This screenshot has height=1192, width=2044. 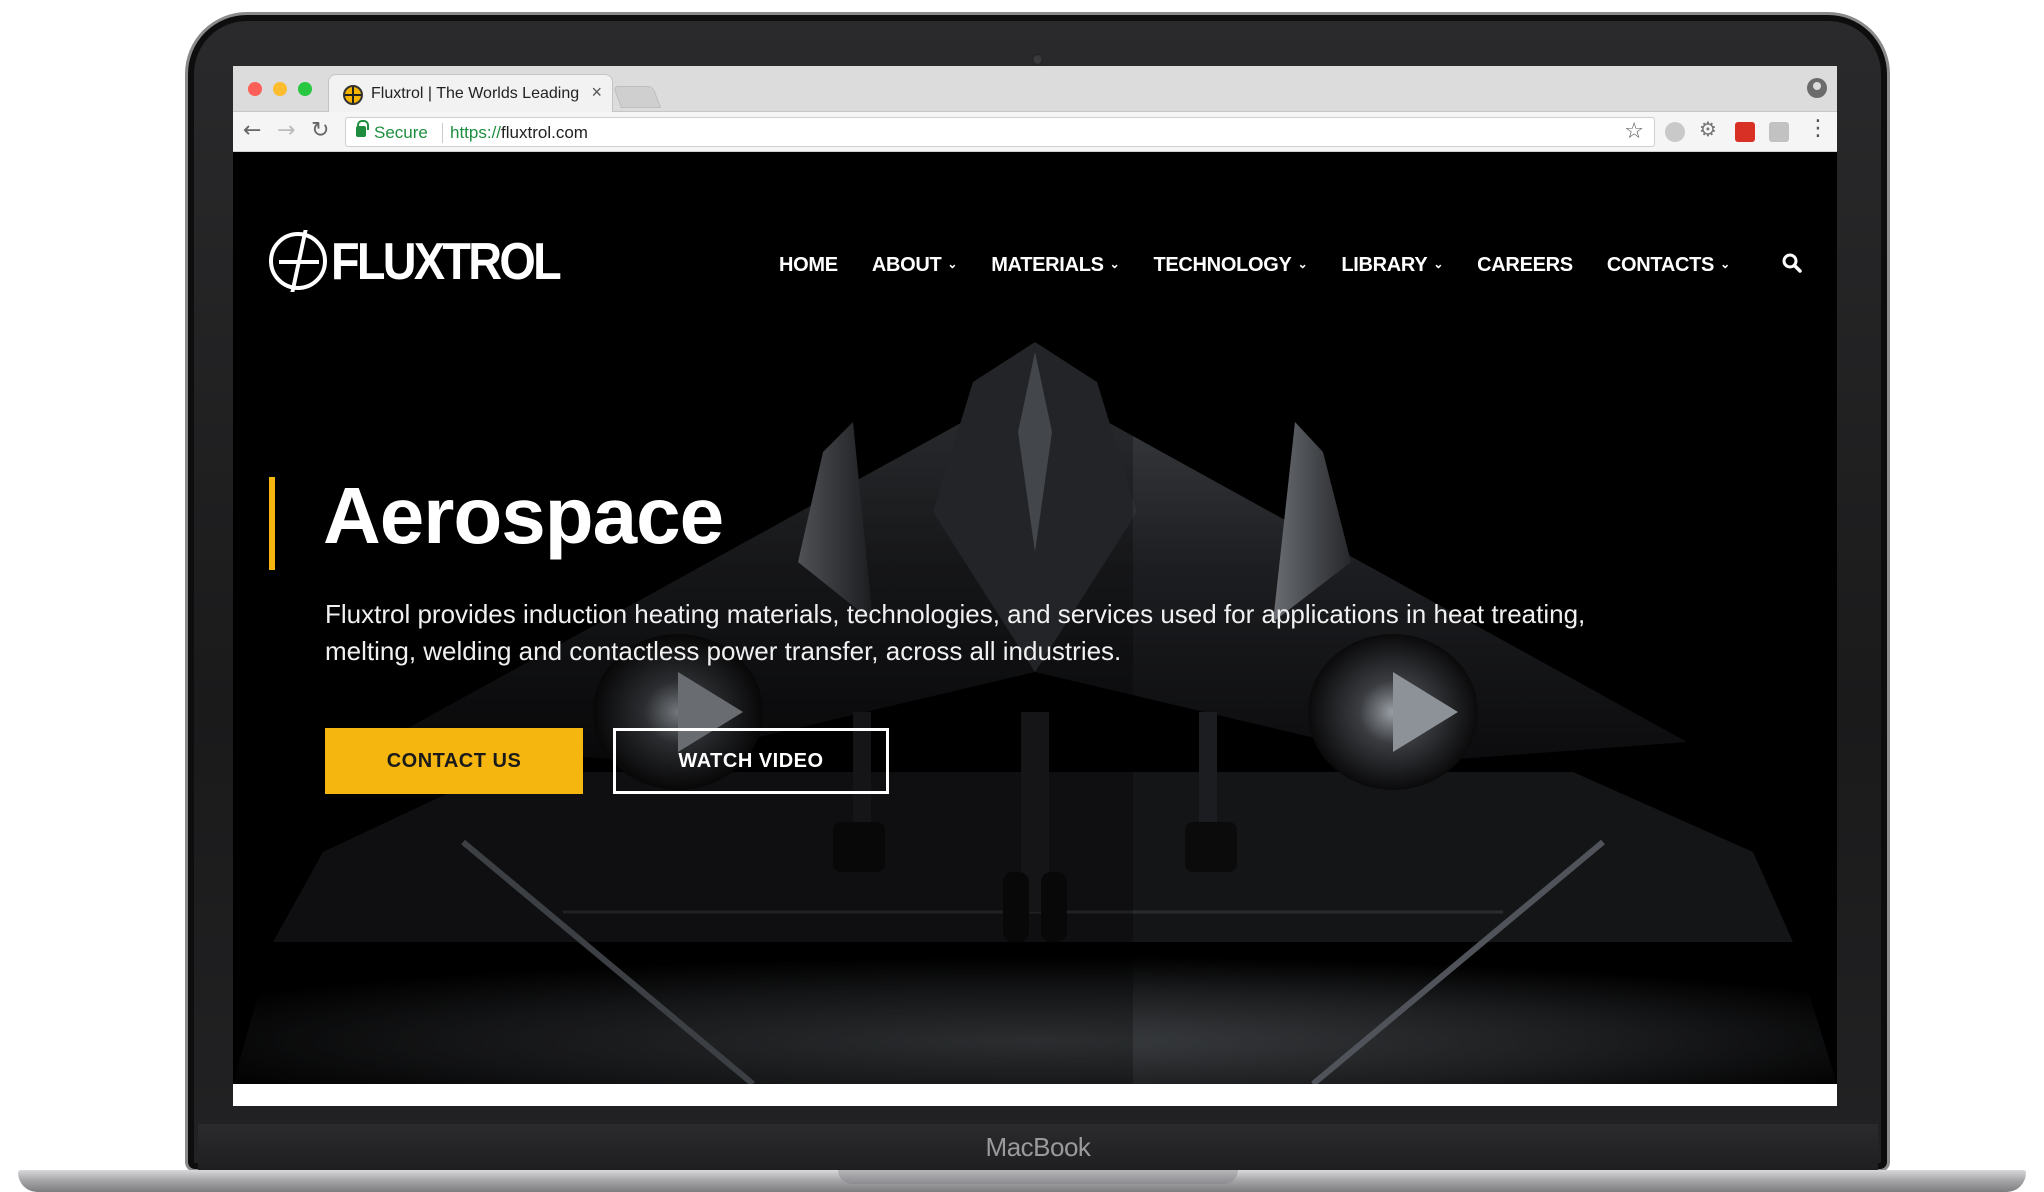 I want to click on nav-label: ABOUT, so click(x=906, y=264).